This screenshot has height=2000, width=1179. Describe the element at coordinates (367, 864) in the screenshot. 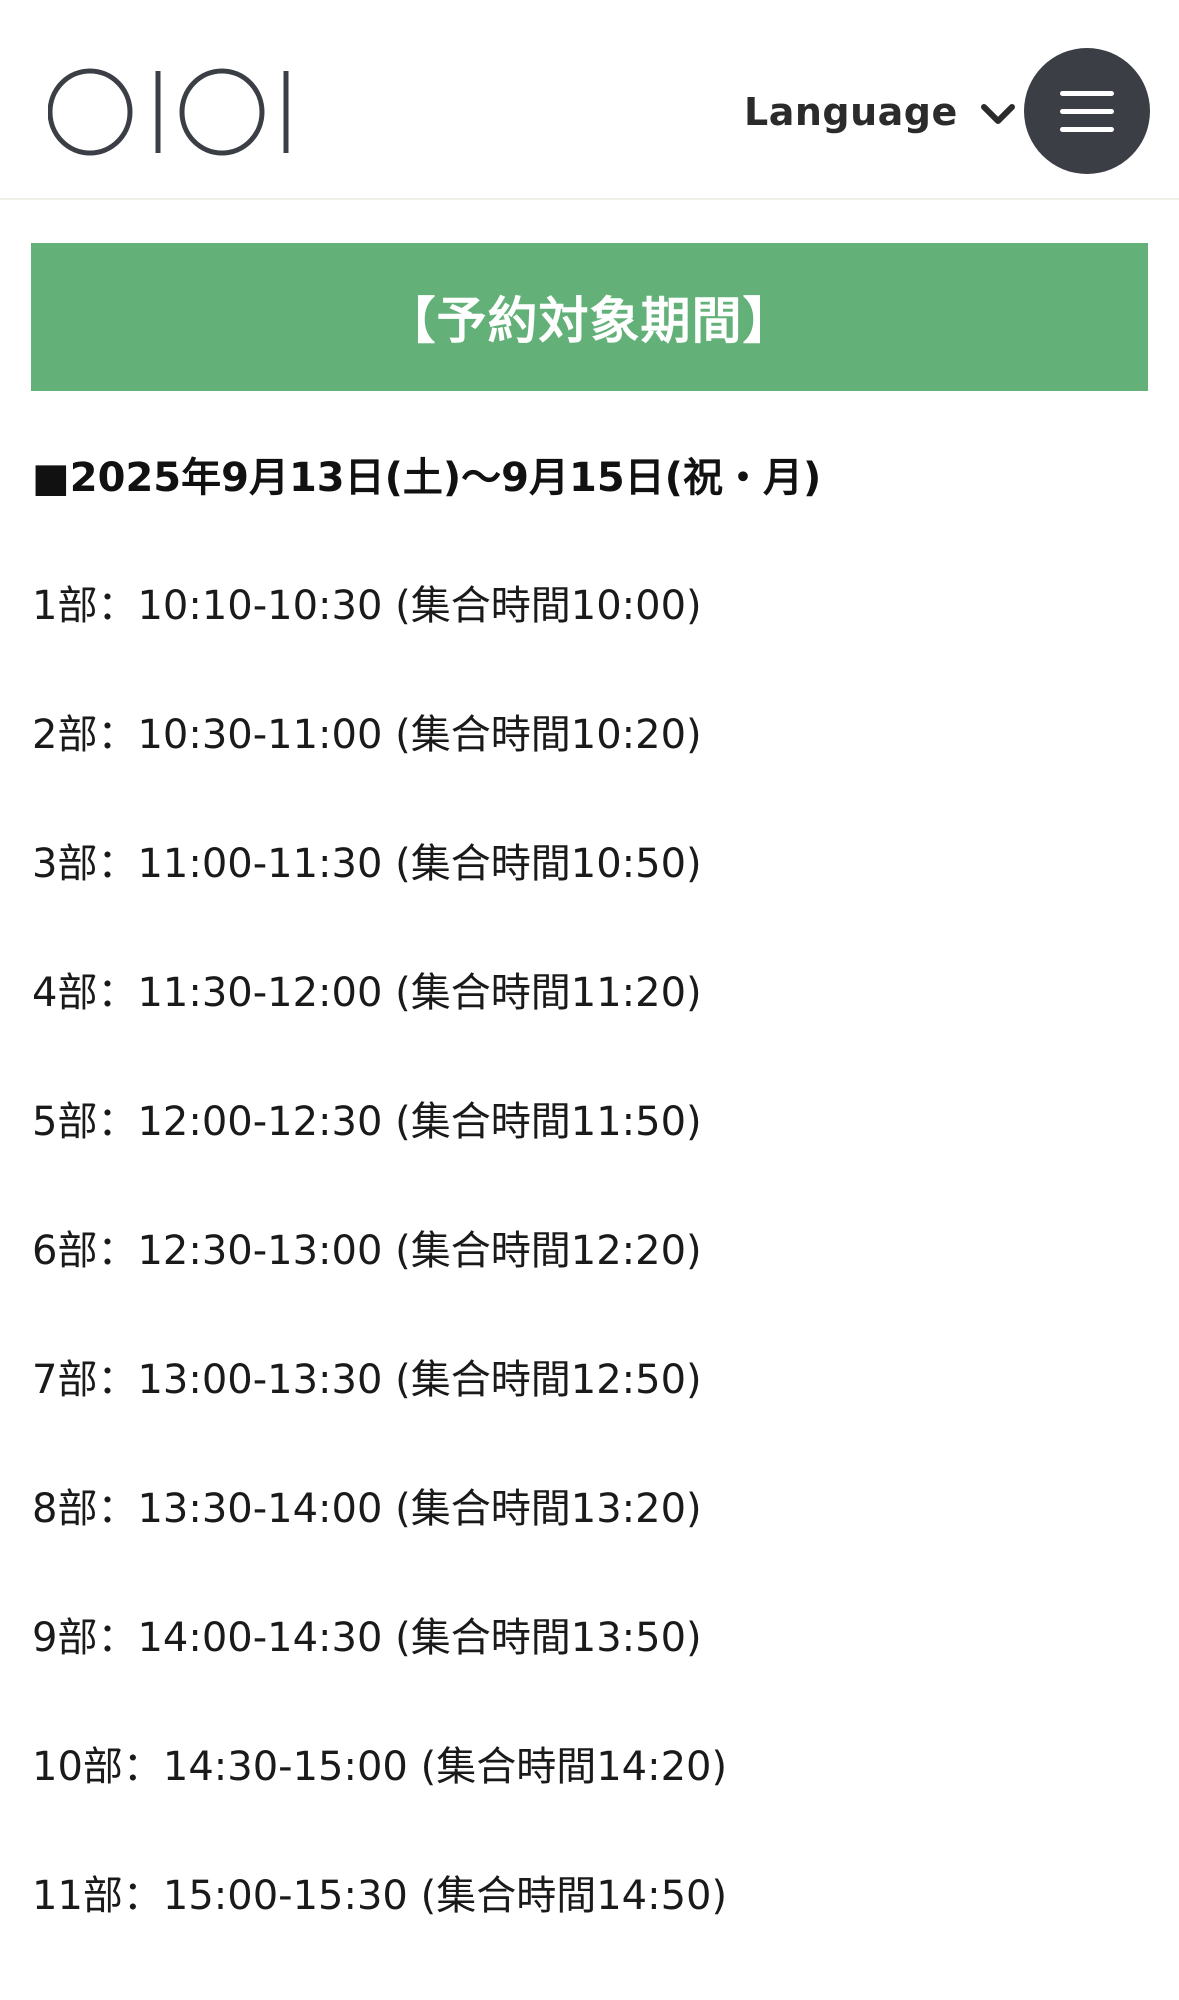

I see `schedule-item: 3部：11:00-11:30 (集合時間10:50)` at that location.